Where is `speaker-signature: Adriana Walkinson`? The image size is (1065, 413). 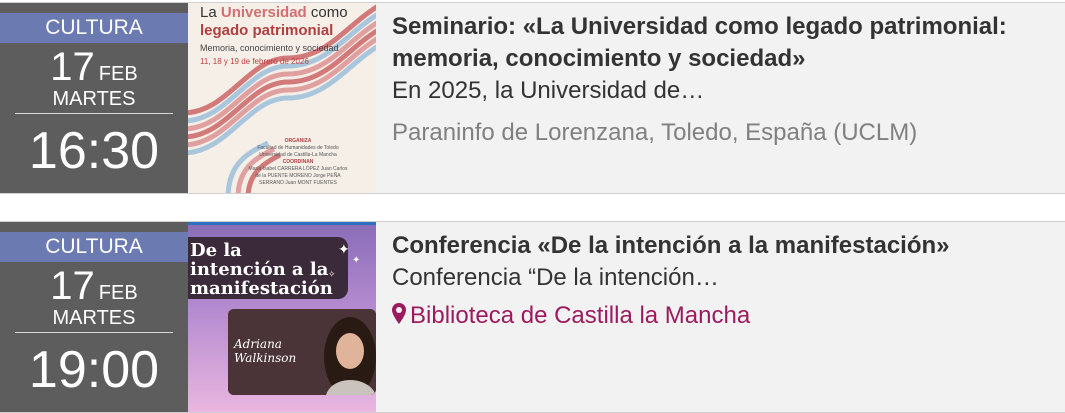 speaker-signature: Adriana Walkinson is located at coordinates (265, 351).